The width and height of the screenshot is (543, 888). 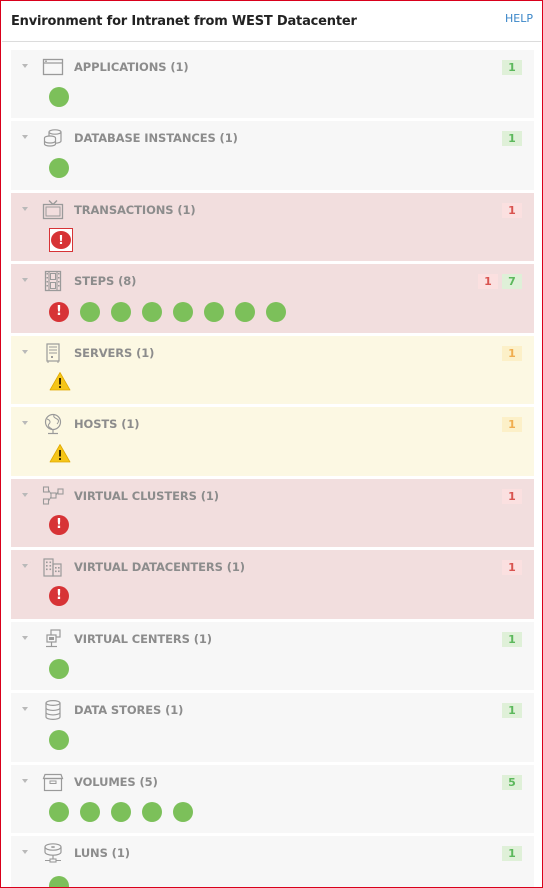 I want to click on section-transactions: TRANSACTIONS (1) 1!, so click(x=272, y=227).